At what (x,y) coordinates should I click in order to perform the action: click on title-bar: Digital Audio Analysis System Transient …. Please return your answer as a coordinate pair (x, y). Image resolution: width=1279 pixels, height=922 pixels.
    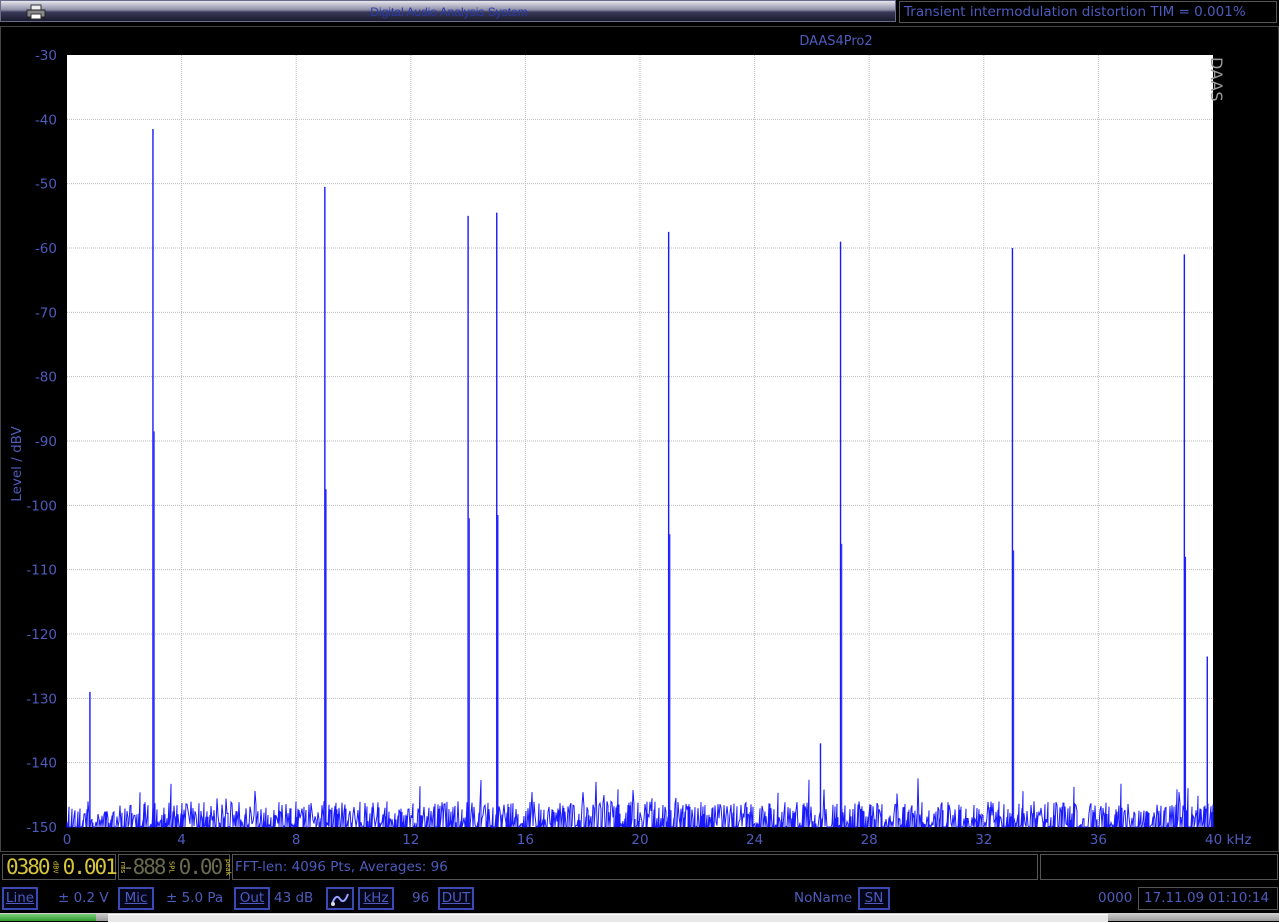
    Looking at the image, I should click on (639, 12).